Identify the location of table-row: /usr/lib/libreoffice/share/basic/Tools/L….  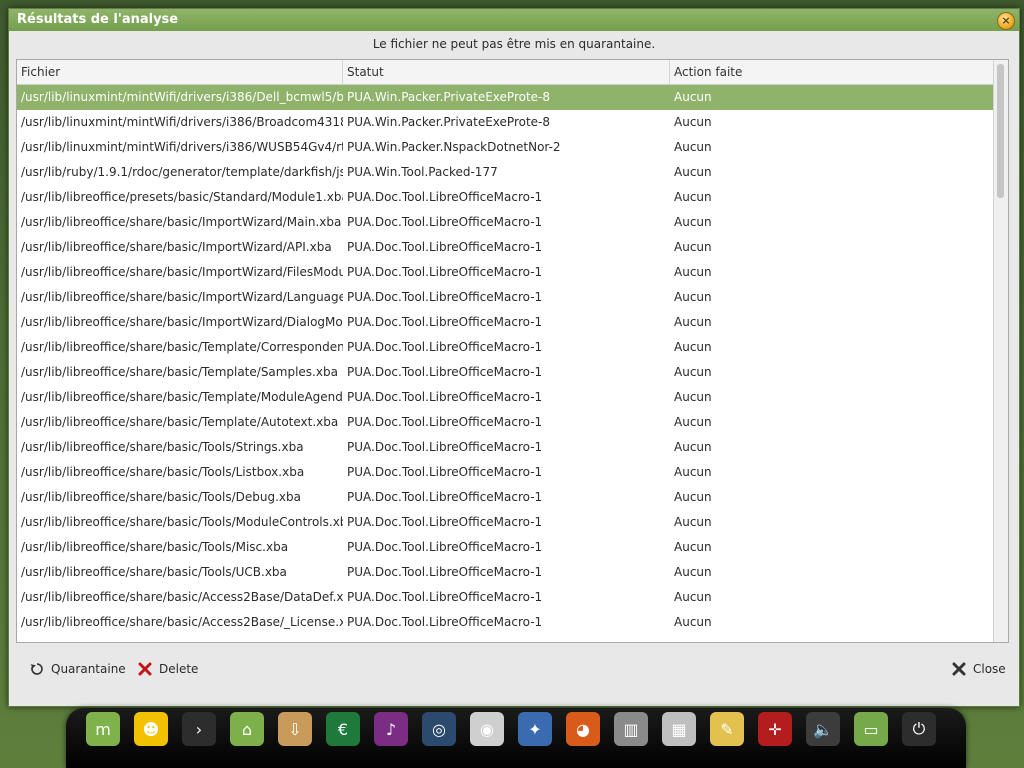
(508, 472).